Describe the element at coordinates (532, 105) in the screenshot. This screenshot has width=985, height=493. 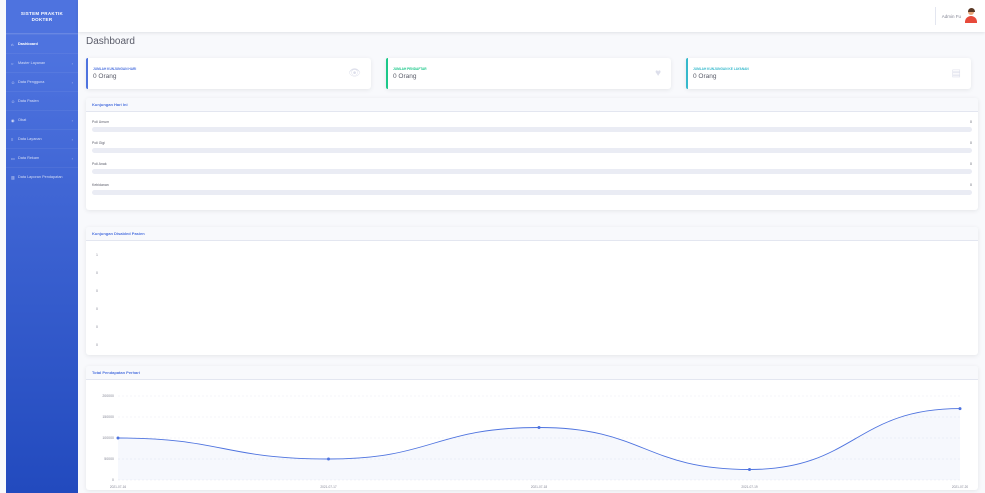
I see `visits-card-title: Kunjungan Hari Ini` at that location.